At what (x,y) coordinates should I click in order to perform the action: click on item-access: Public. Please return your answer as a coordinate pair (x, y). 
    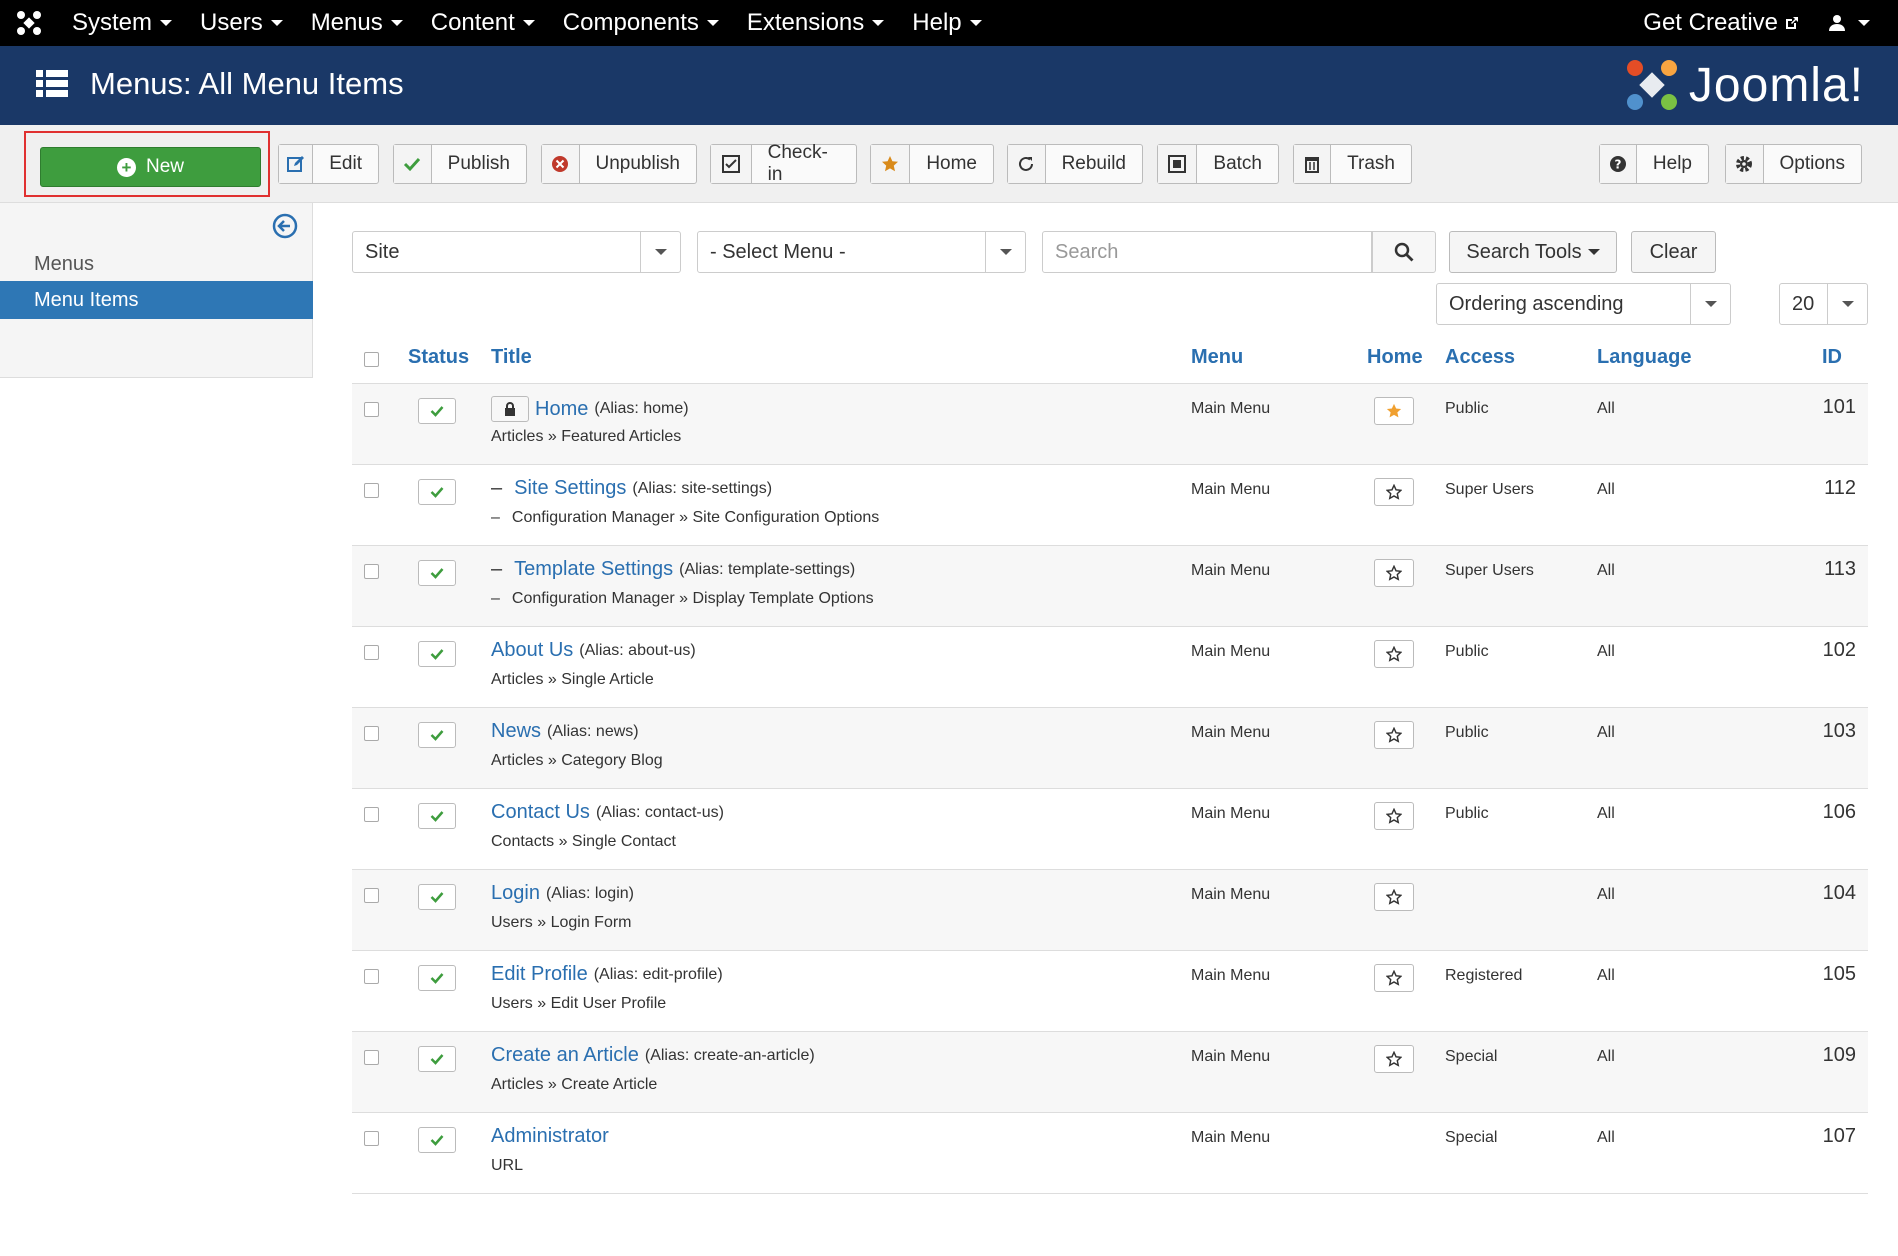
    Looking at the image, I should click on (1467, 813).